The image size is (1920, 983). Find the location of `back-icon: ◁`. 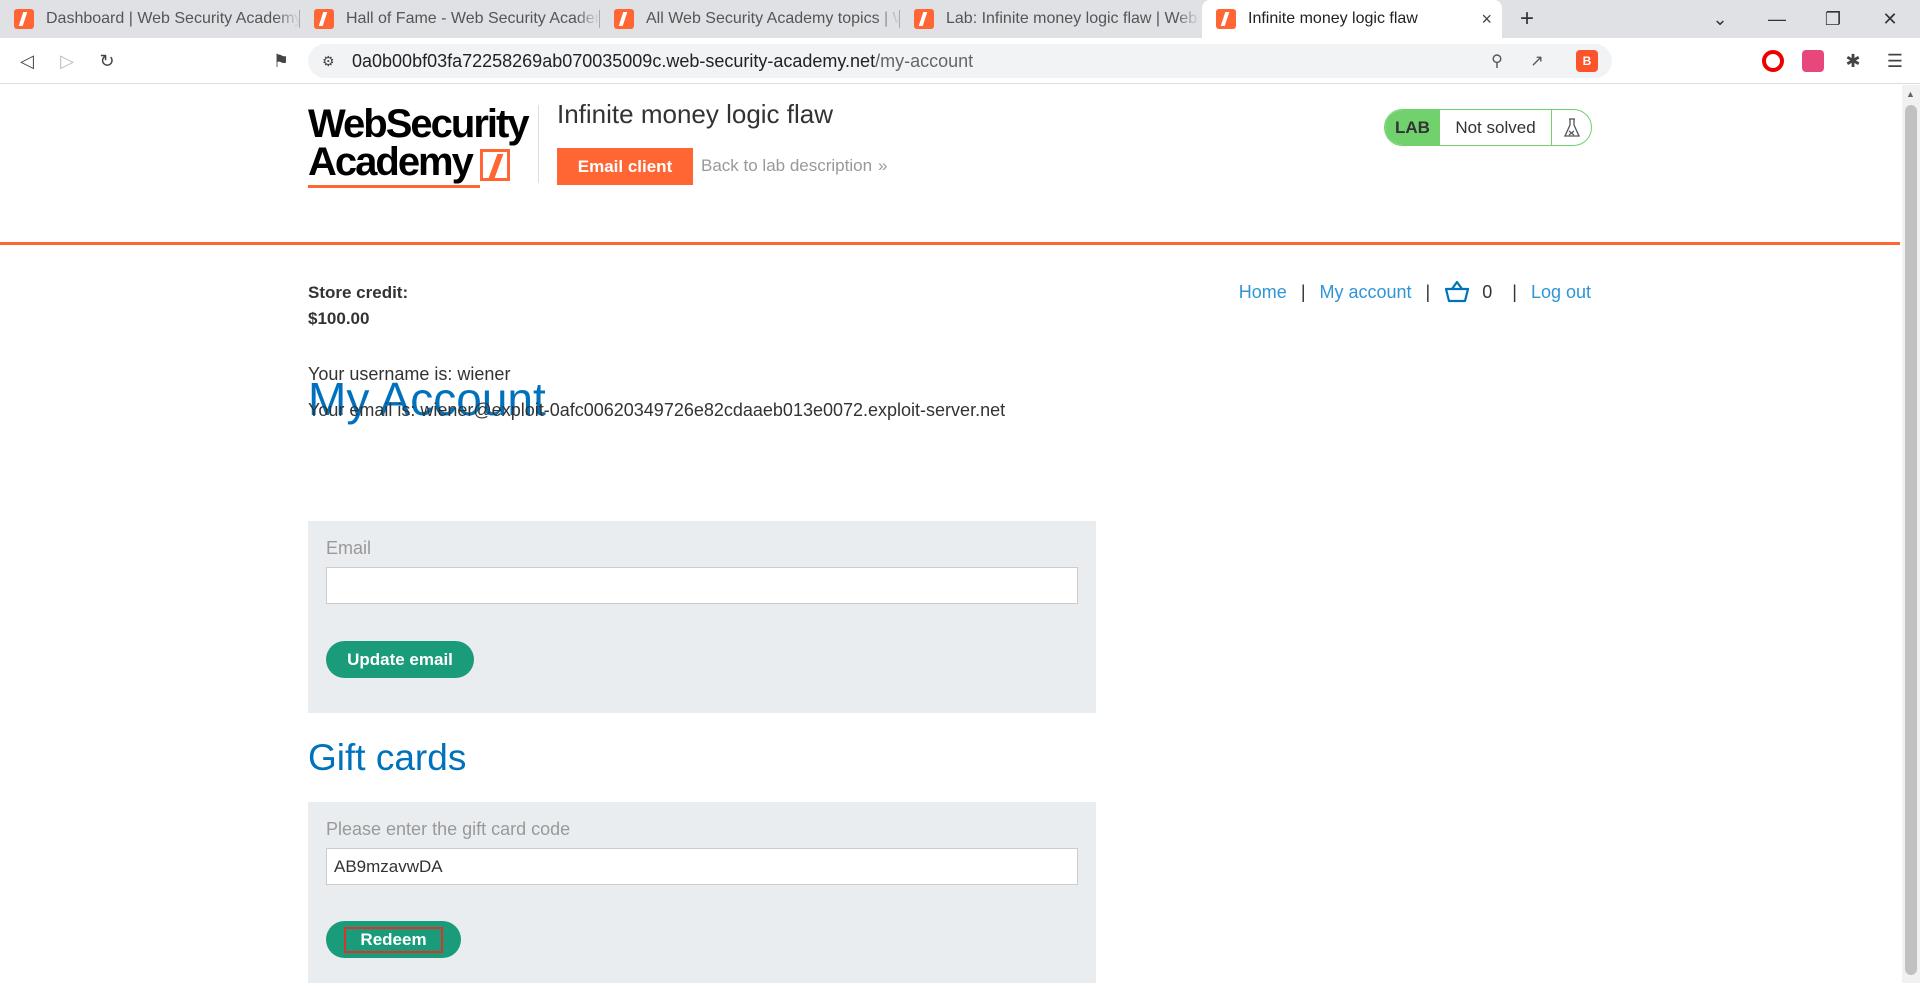

back-icon: ◁ is located at coordinates (27, 61).